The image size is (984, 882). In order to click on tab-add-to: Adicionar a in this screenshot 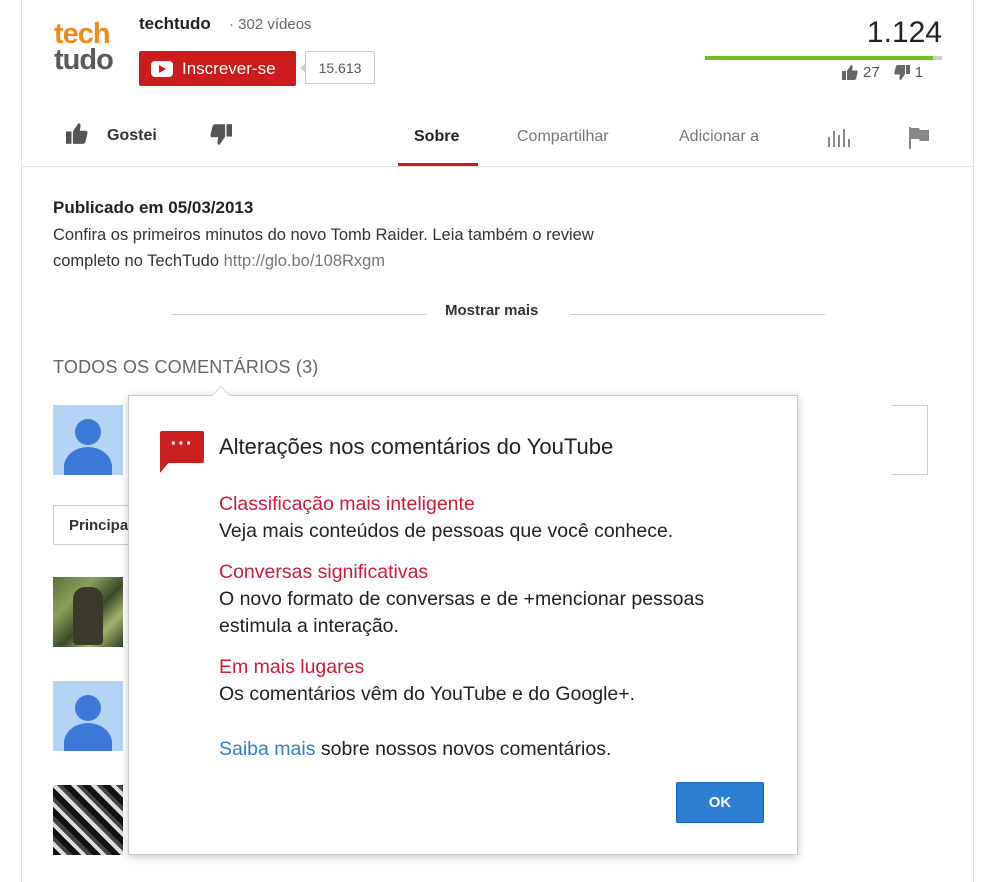, I will do `click(719, 137)`.